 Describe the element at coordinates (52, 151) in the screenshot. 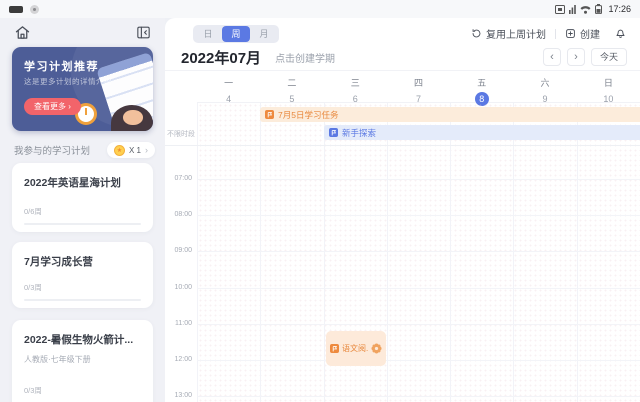

I see `my-plans-label: 我参与的学习计划` at that location.